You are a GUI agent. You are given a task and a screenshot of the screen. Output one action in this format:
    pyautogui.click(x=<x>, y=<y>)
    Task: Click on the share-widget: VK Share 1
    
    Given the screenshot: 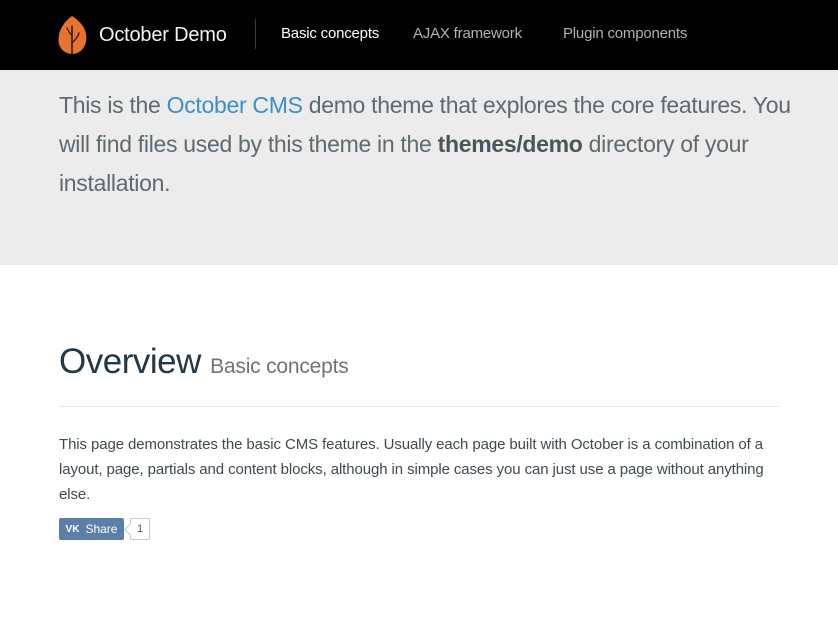 What is the action you would take?
    pyautogui.click(x=105, y=529)
    